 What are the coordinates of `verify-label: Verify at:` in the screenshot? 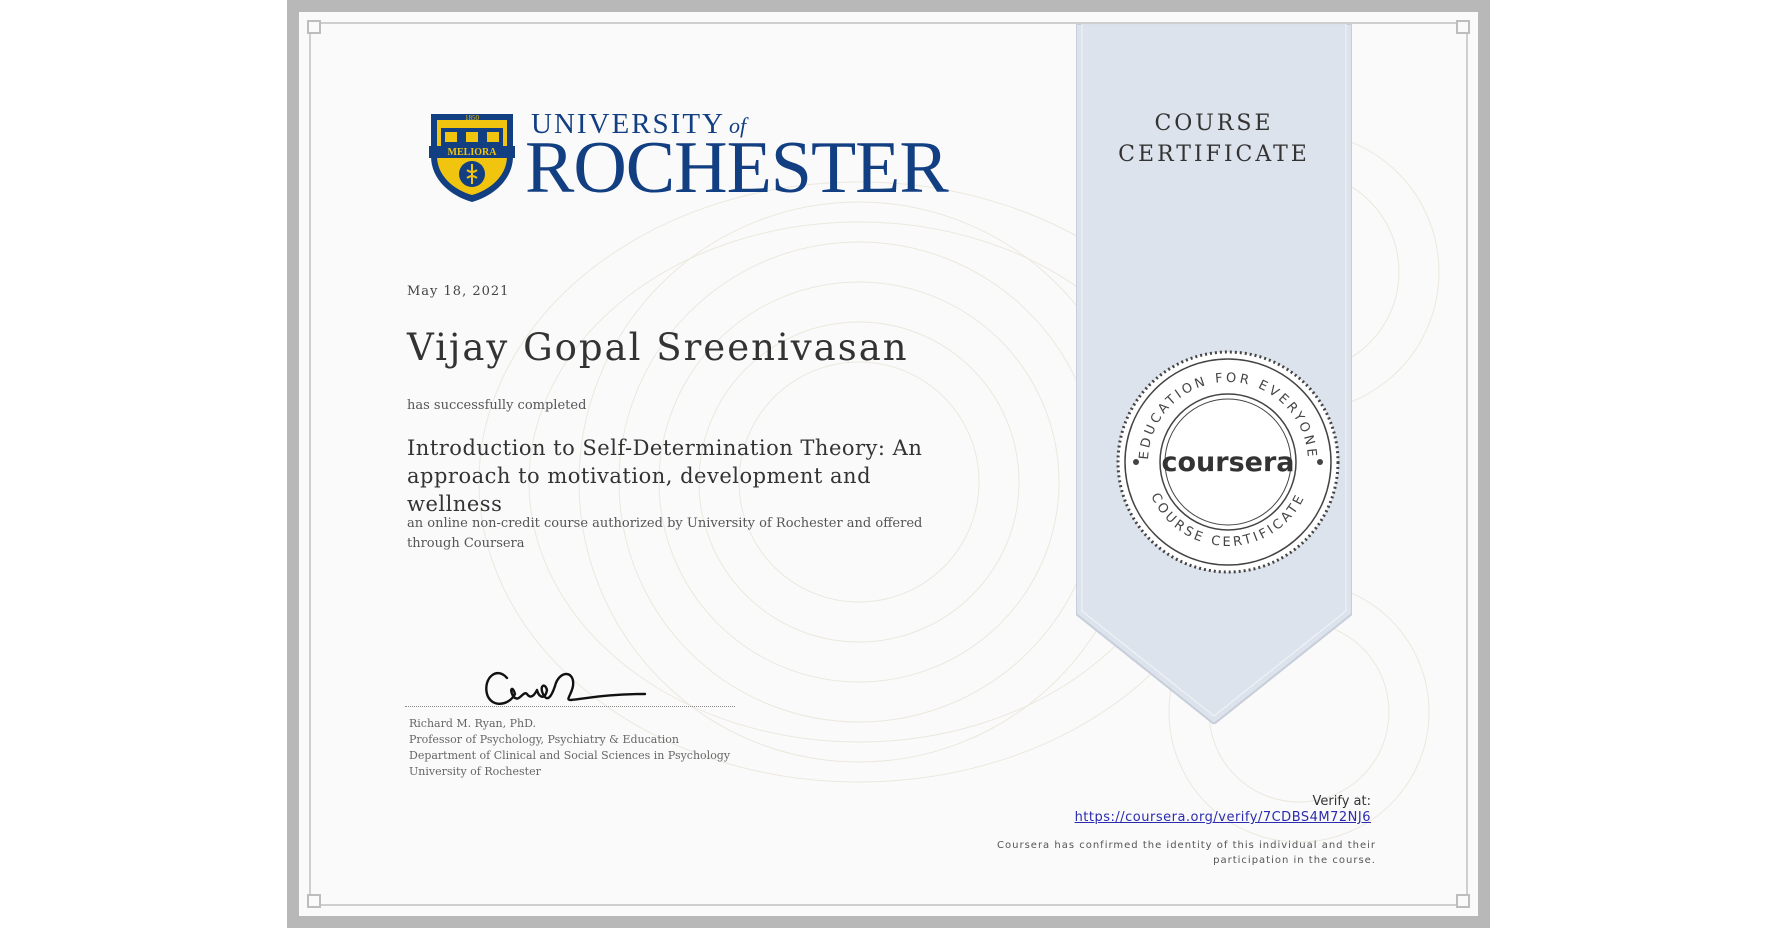 It's located at (1341, 801).